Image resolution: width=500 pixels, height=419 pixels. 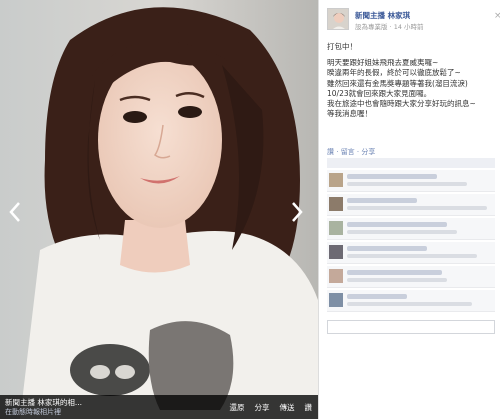 What do you see at coordinates (497, 16) in the screenshot?
I see `close-icon: ×` at bounding box center [497, 16].